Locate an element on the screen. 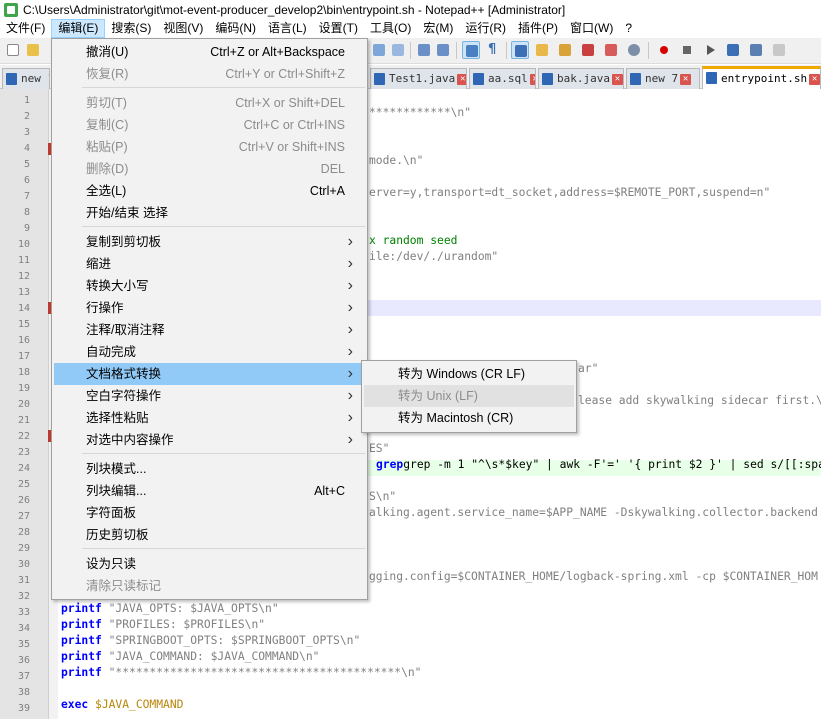  line-number: 27 is located at coordinates (23, 516).